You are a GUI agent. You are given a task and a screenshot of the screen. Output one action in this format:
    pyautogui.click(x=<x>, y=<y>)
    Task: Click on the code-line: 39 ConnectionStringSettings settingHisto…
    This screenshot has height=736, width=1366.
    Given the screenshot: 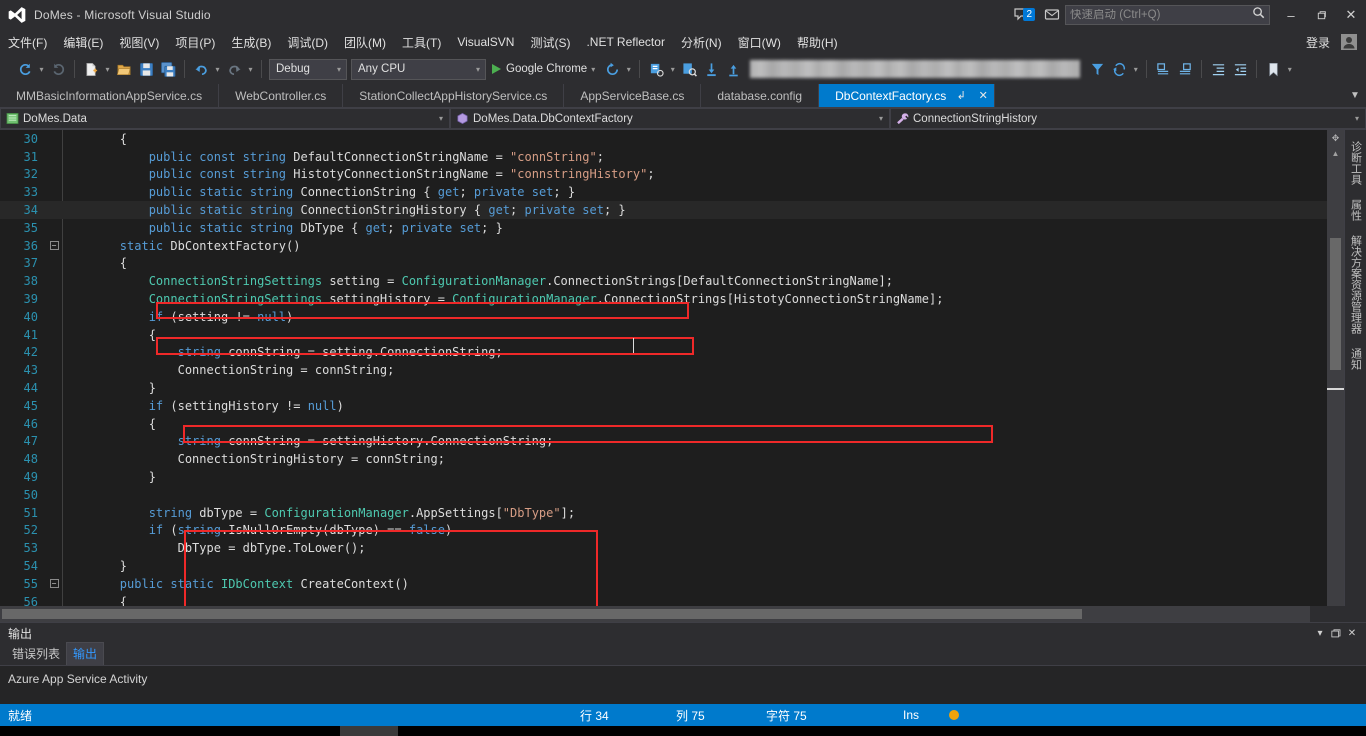 What is the action you would take?
    pyautogui.click(x=663, y=299)
    